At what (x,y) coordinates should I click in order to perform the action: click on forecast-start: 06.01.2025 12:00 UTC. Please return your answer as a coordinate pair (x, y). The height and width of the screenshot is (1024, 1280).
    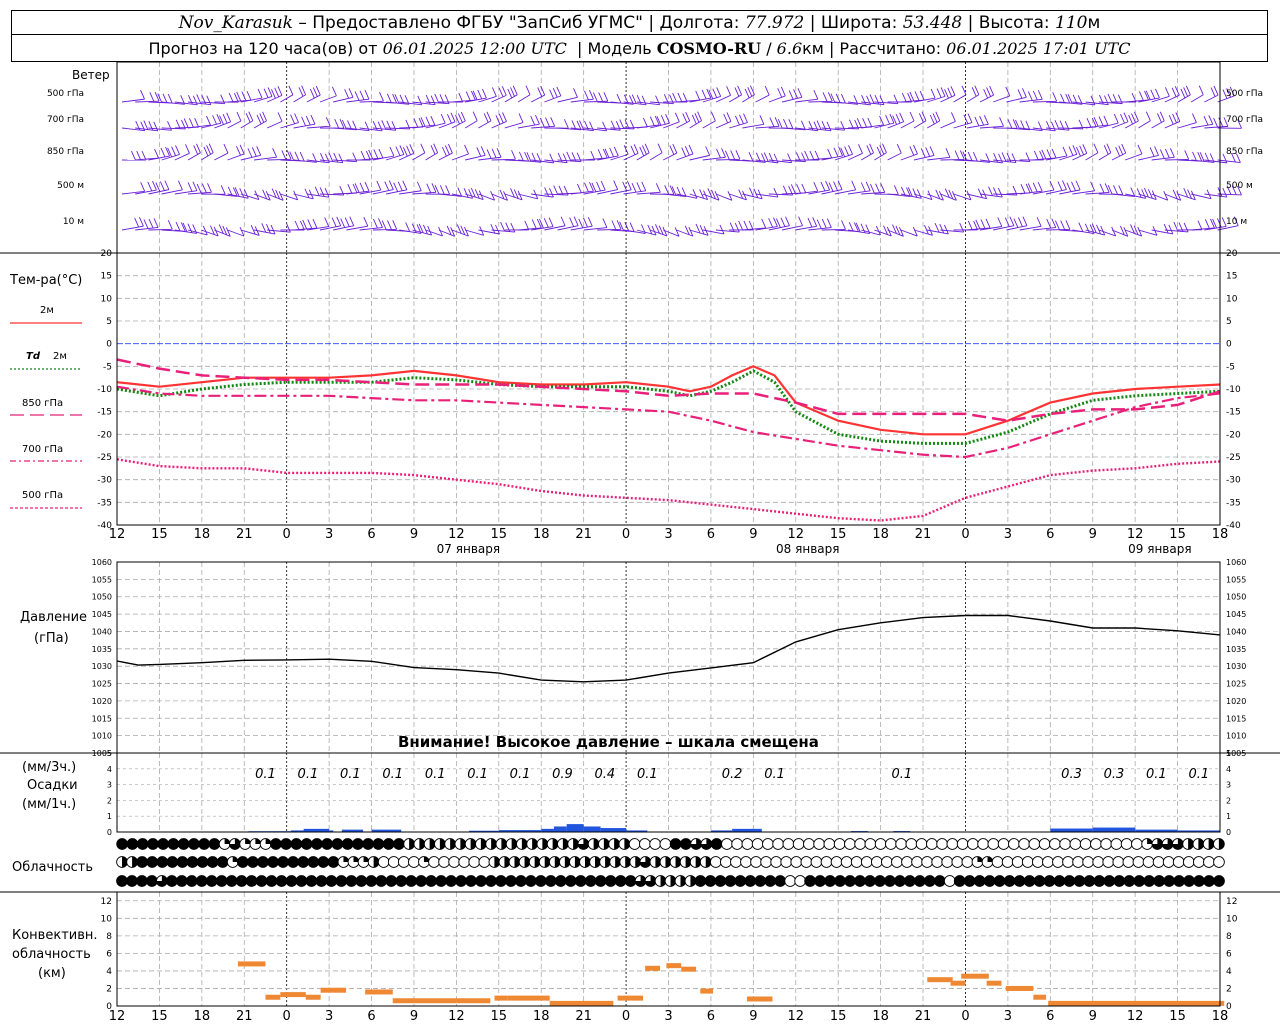
    Looking at the image, I should click on (474, 48).